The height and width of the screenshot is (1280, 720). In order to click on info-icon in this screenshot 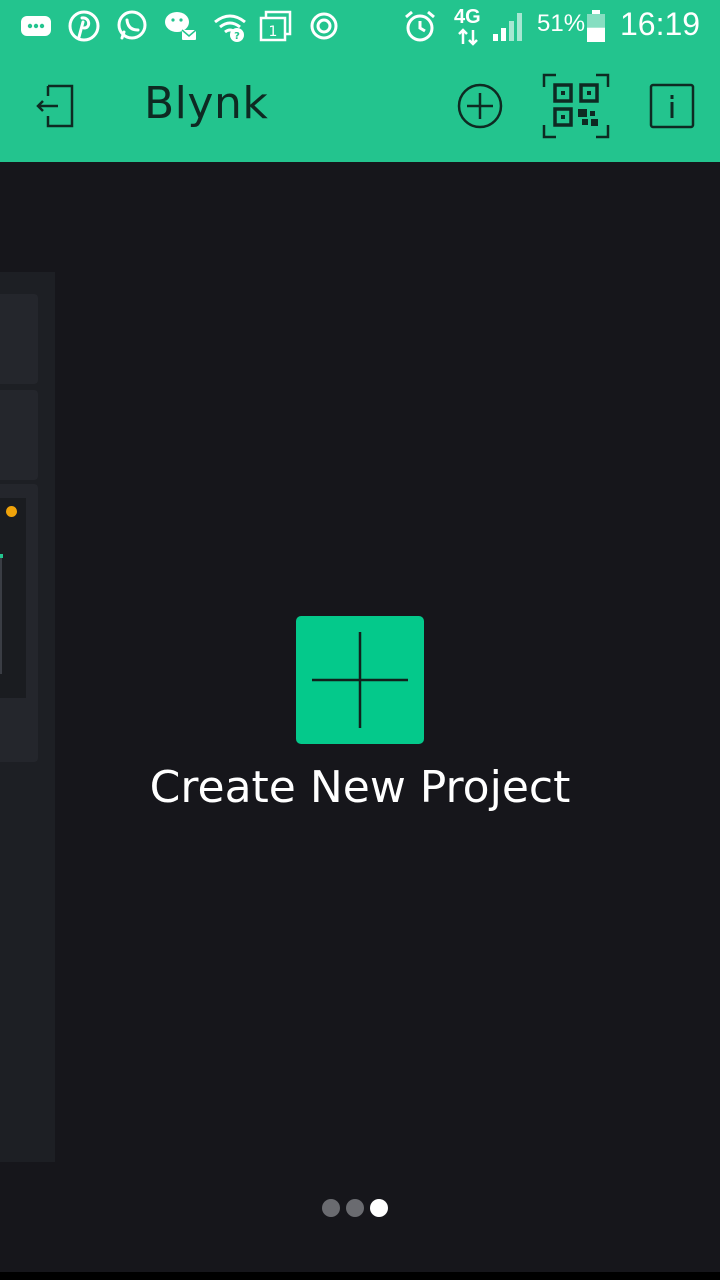, I will do `click(672, 106)`.